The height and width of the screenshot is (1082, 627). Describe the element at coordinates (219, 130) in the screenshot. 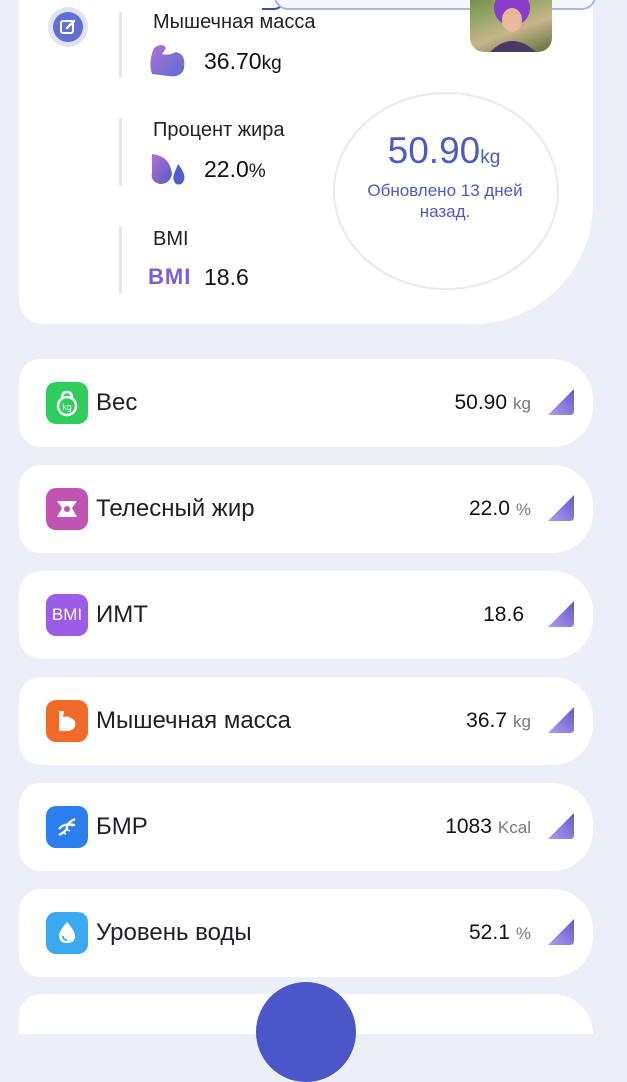

I see `fat-title: Процент жира` at that location.